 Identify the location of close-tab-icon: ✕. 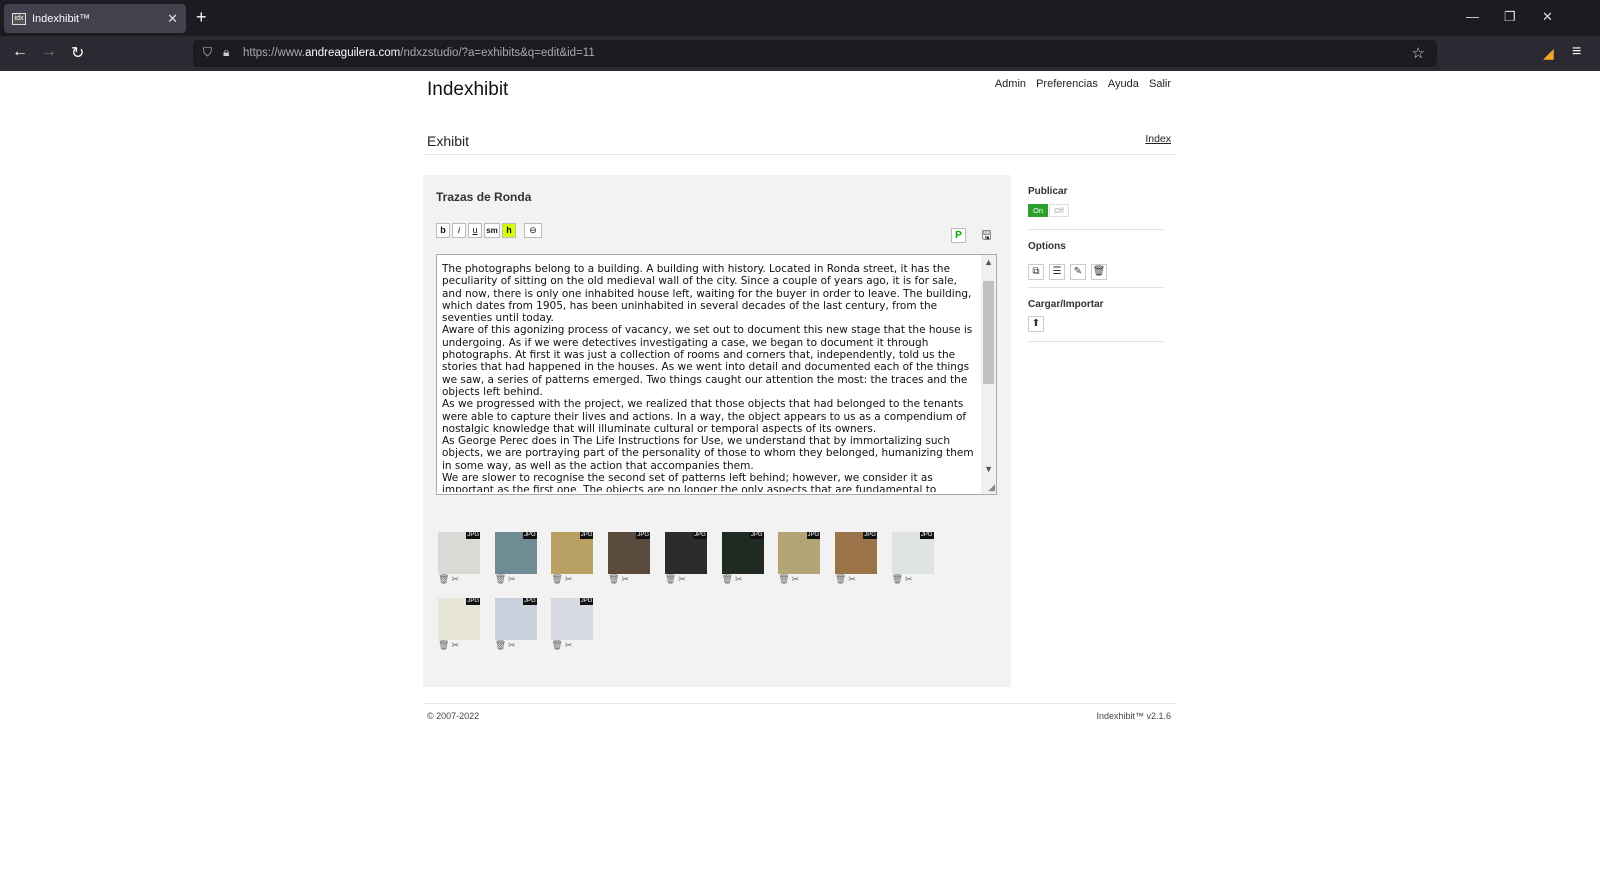
(172, 19).